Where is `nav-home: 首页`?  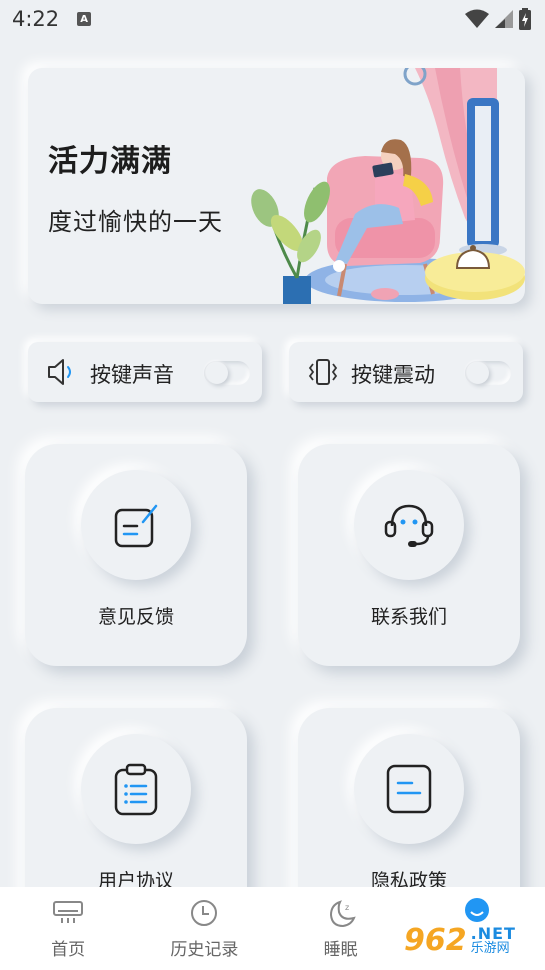
nav-home: 首页 is located at coordinates (68, 928).